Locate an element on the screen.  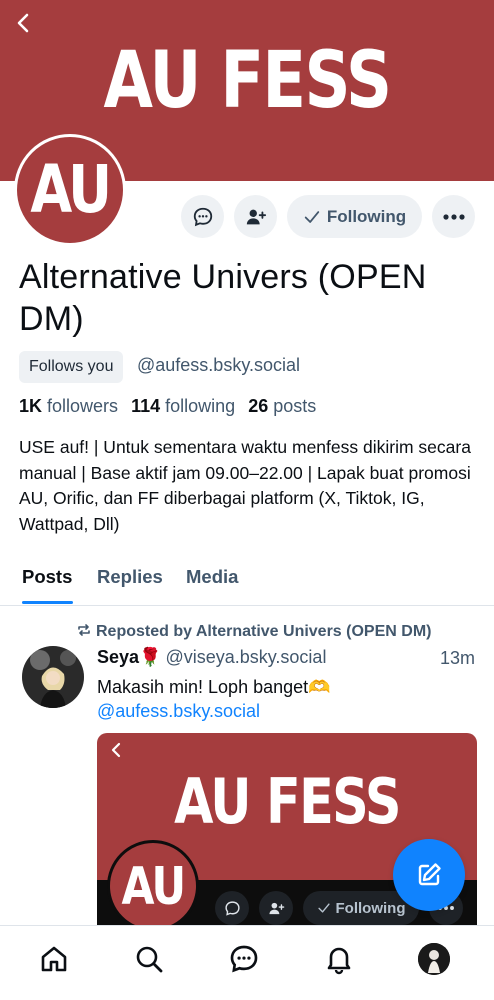
avatar-text: AU is located at coordinates (71, 189).